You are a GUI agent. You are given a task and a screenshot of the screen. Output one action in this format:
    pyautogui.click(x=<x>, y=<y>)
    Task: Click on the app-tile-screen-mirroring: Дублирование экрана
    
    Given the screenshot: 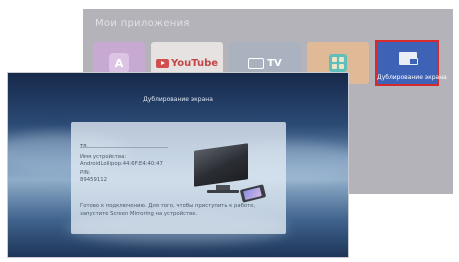 What is the action you would take?
    pyautogui.click(x=411, y=63)
    